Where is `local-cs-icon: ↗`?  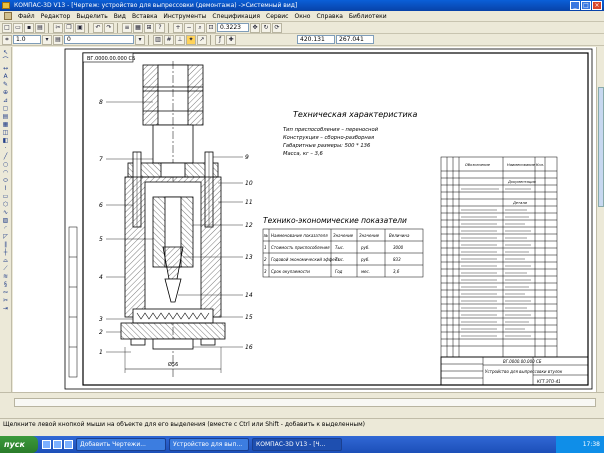
local-cs-icon: ↗ is located at coordinates (202, 39).